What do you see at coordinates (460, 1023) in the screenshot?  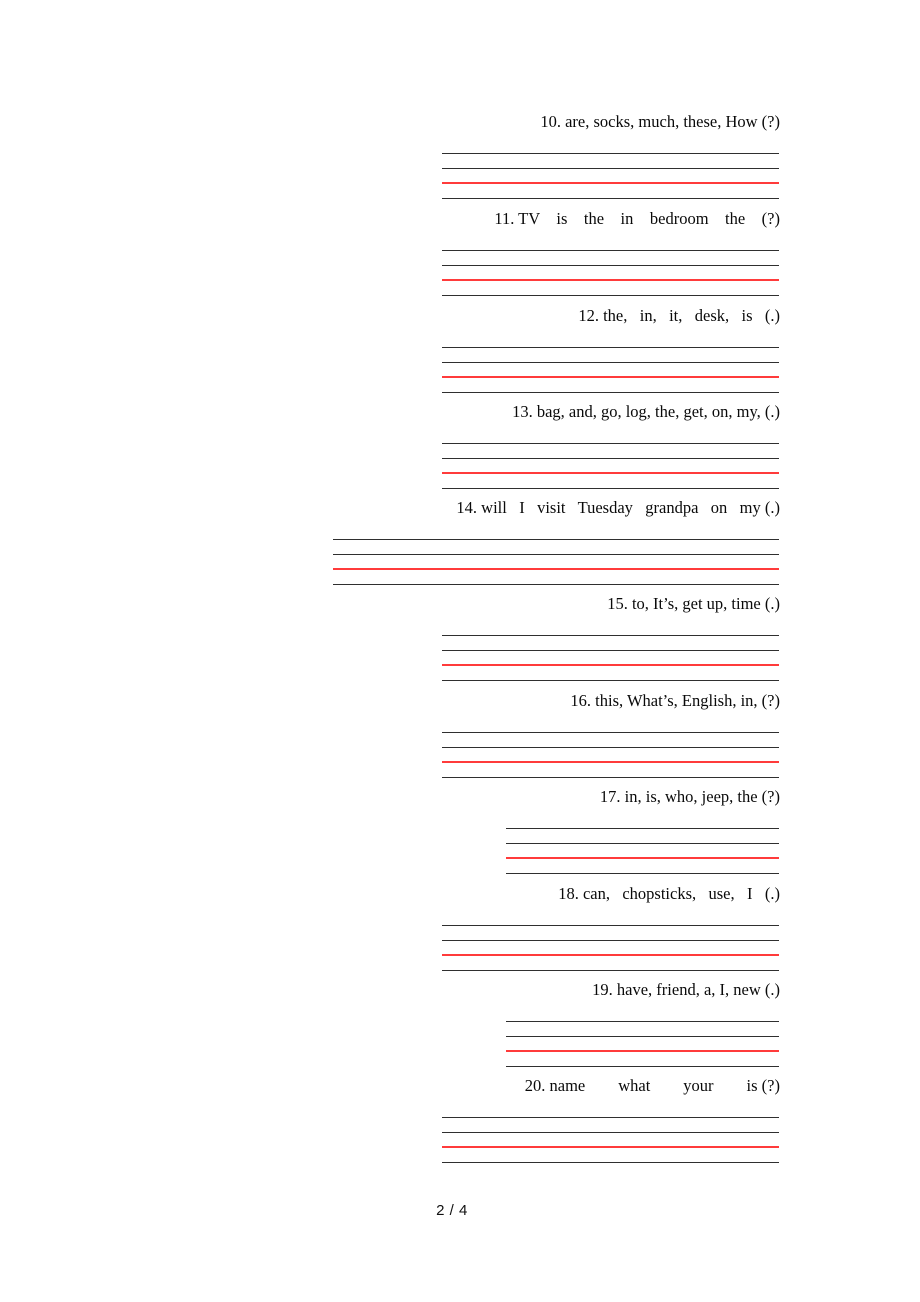 I see `exercise-item-19: 19. have, friend, a, I, new (.)` at bounding box center [460, 1023].